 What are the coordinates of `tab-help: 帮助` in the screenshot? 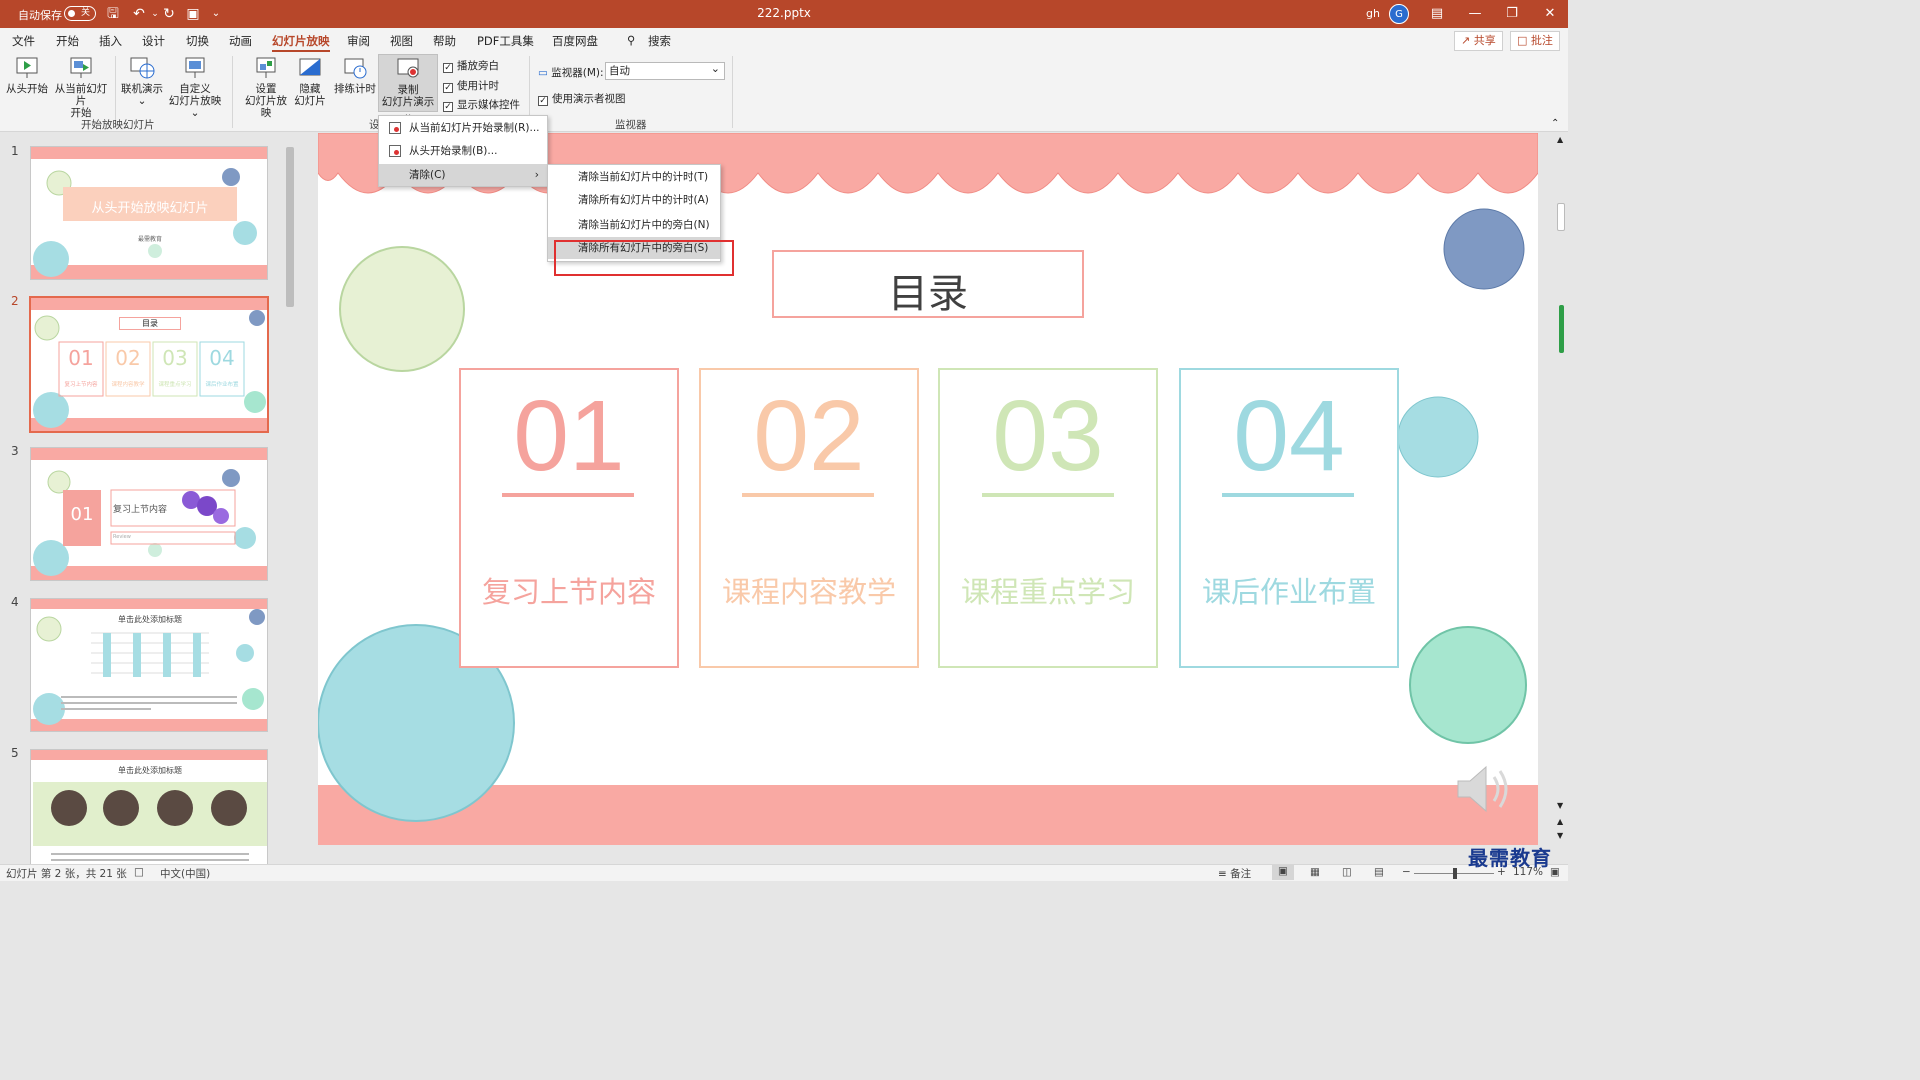 It's located at (444, 41).